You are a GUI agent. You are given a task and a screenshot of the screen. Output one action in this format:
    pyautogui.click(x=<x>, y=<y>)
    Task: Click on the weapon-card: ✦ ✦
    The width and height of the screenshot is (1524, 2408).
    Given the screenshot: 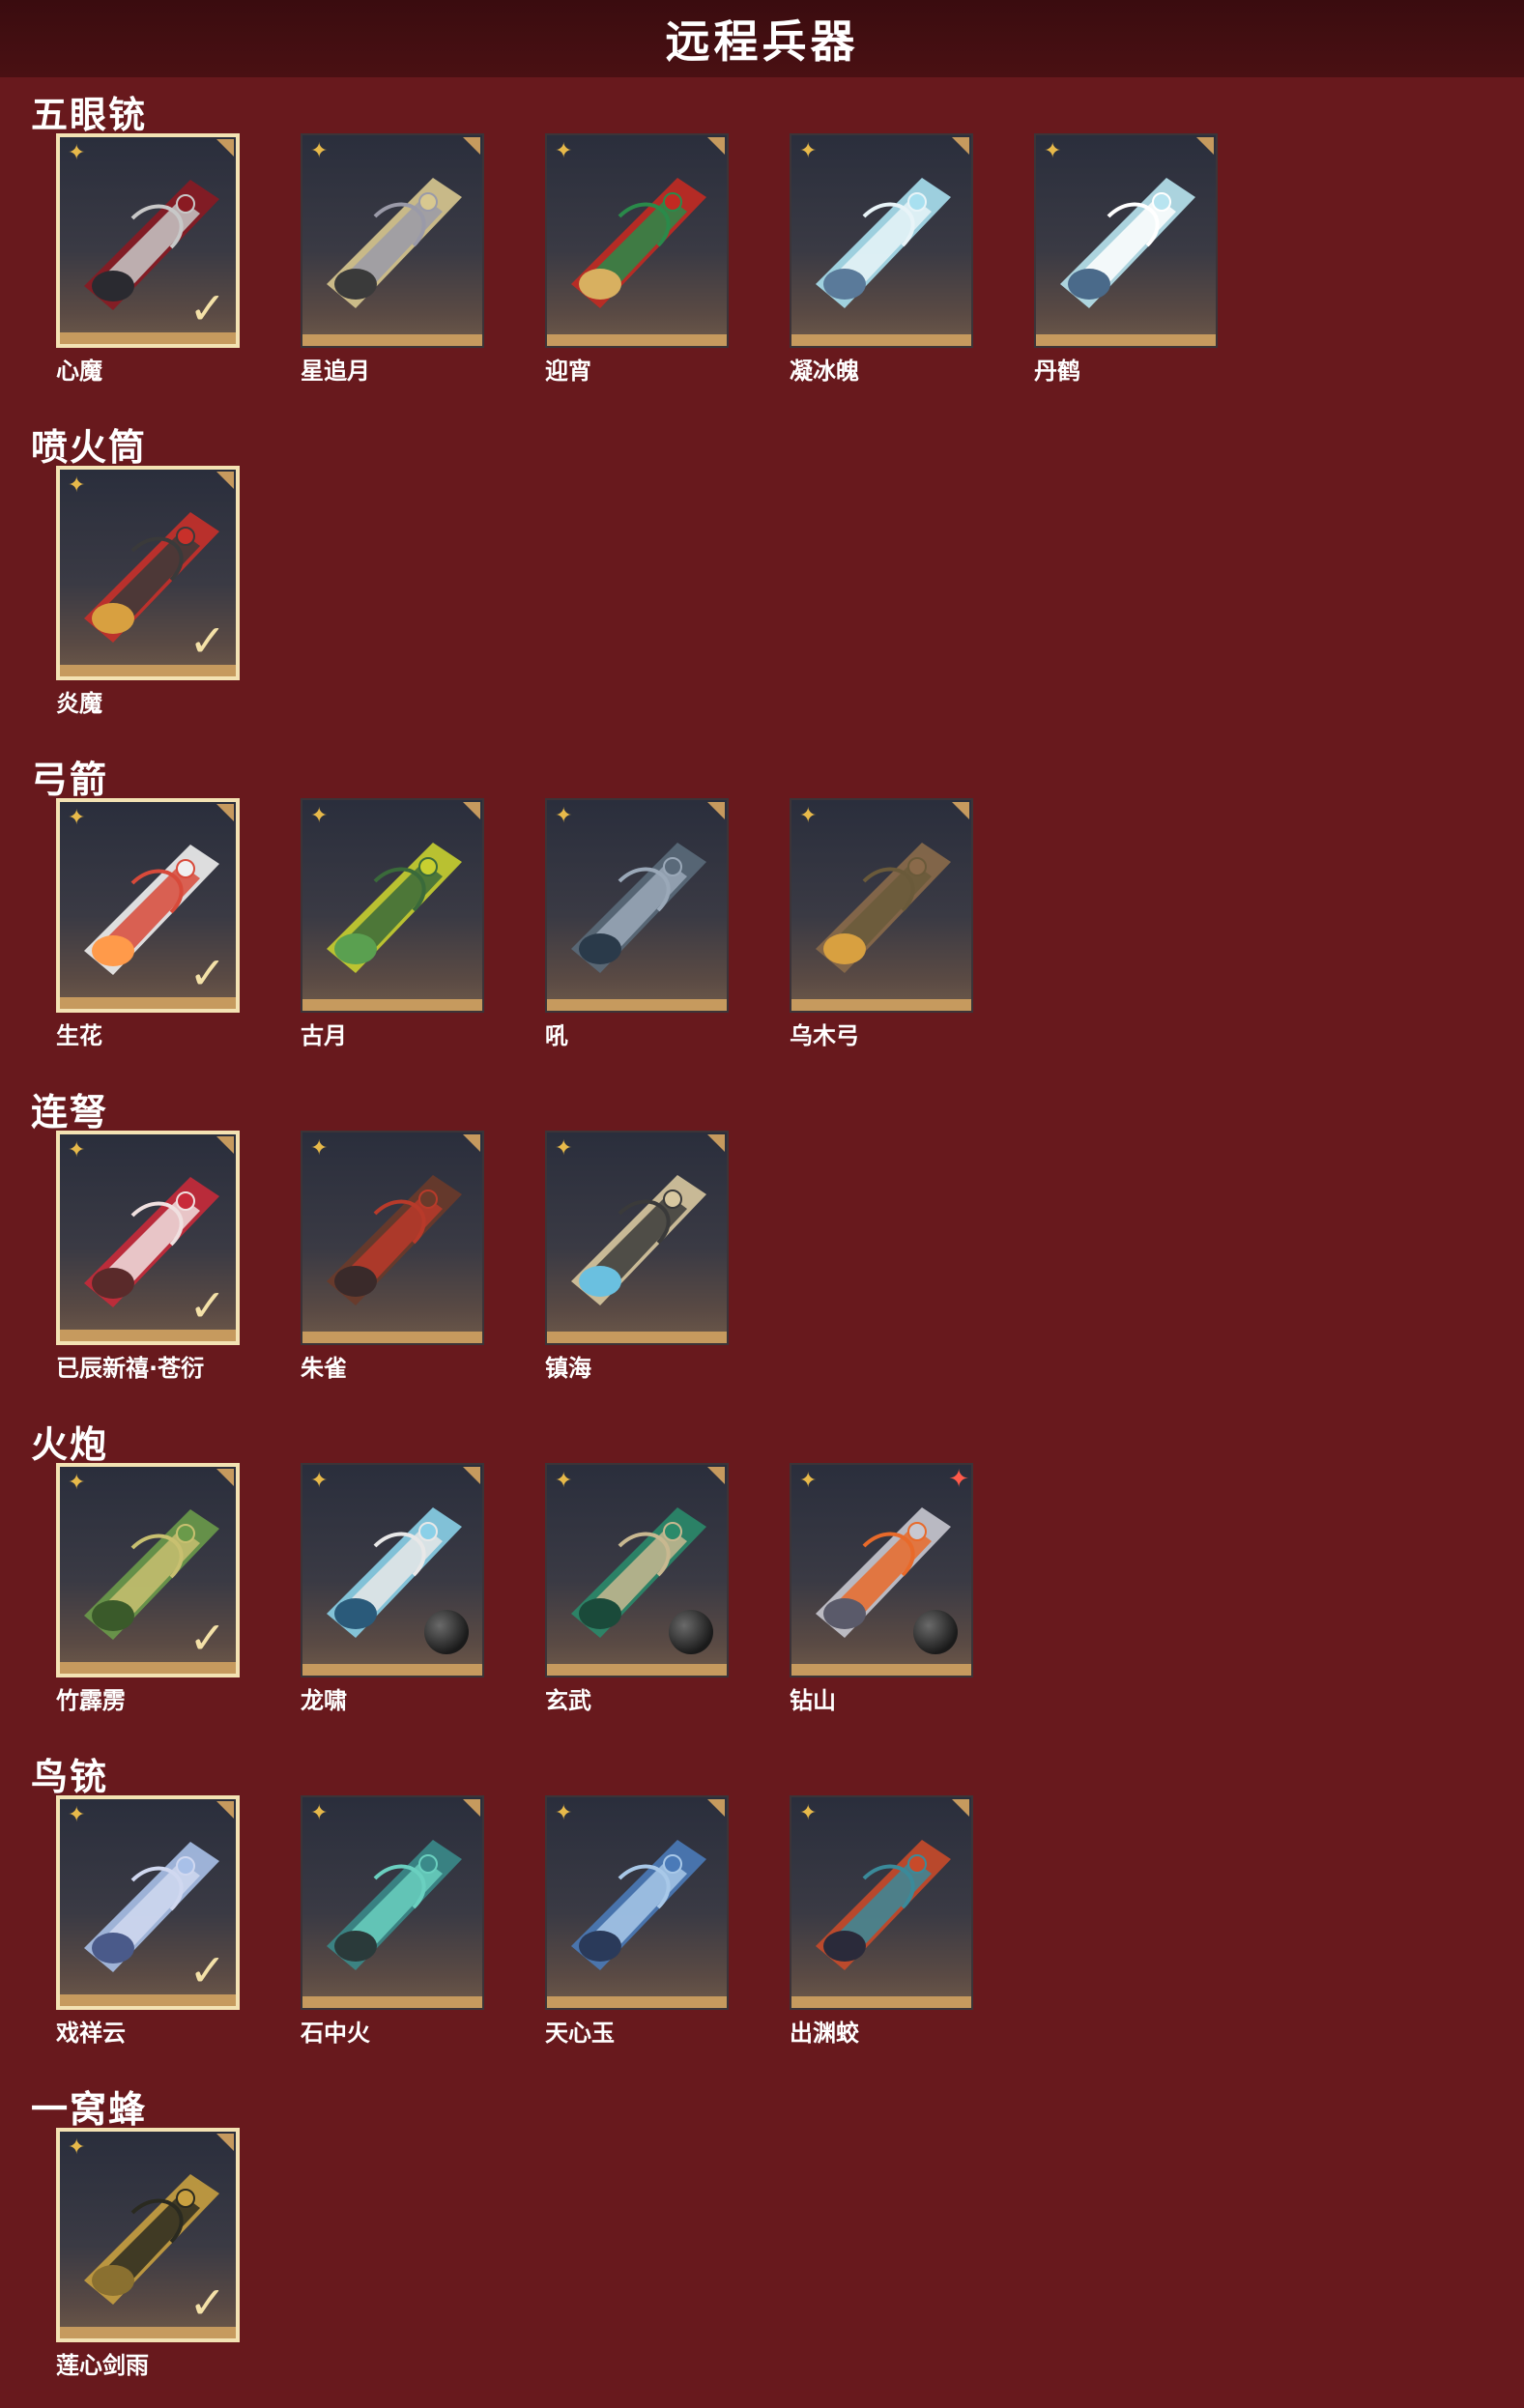 What is the action you would take?
    pyautogui.click(x=881, y=1570)
    